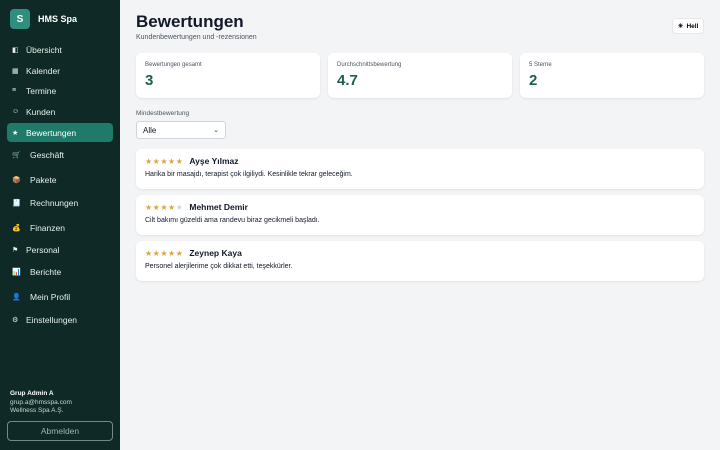  I want to click on sidebar-item-bewertungen: ★ Bewertungen, so click(60, 132).